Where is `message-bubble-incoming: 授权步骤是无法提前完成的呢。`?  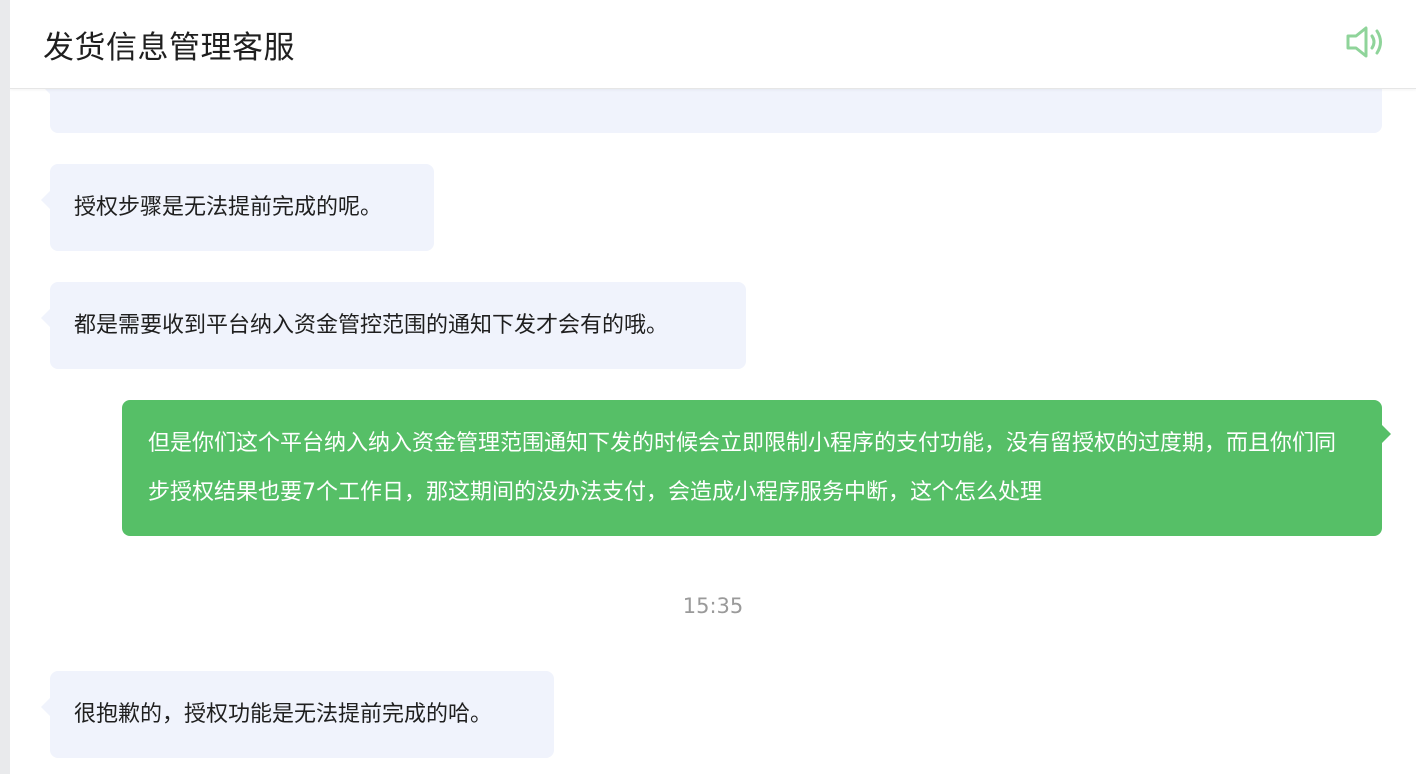 message-bubble-incoming: 授权步骤是无法提前完成的呢。 is located at coordinates (237, 207).